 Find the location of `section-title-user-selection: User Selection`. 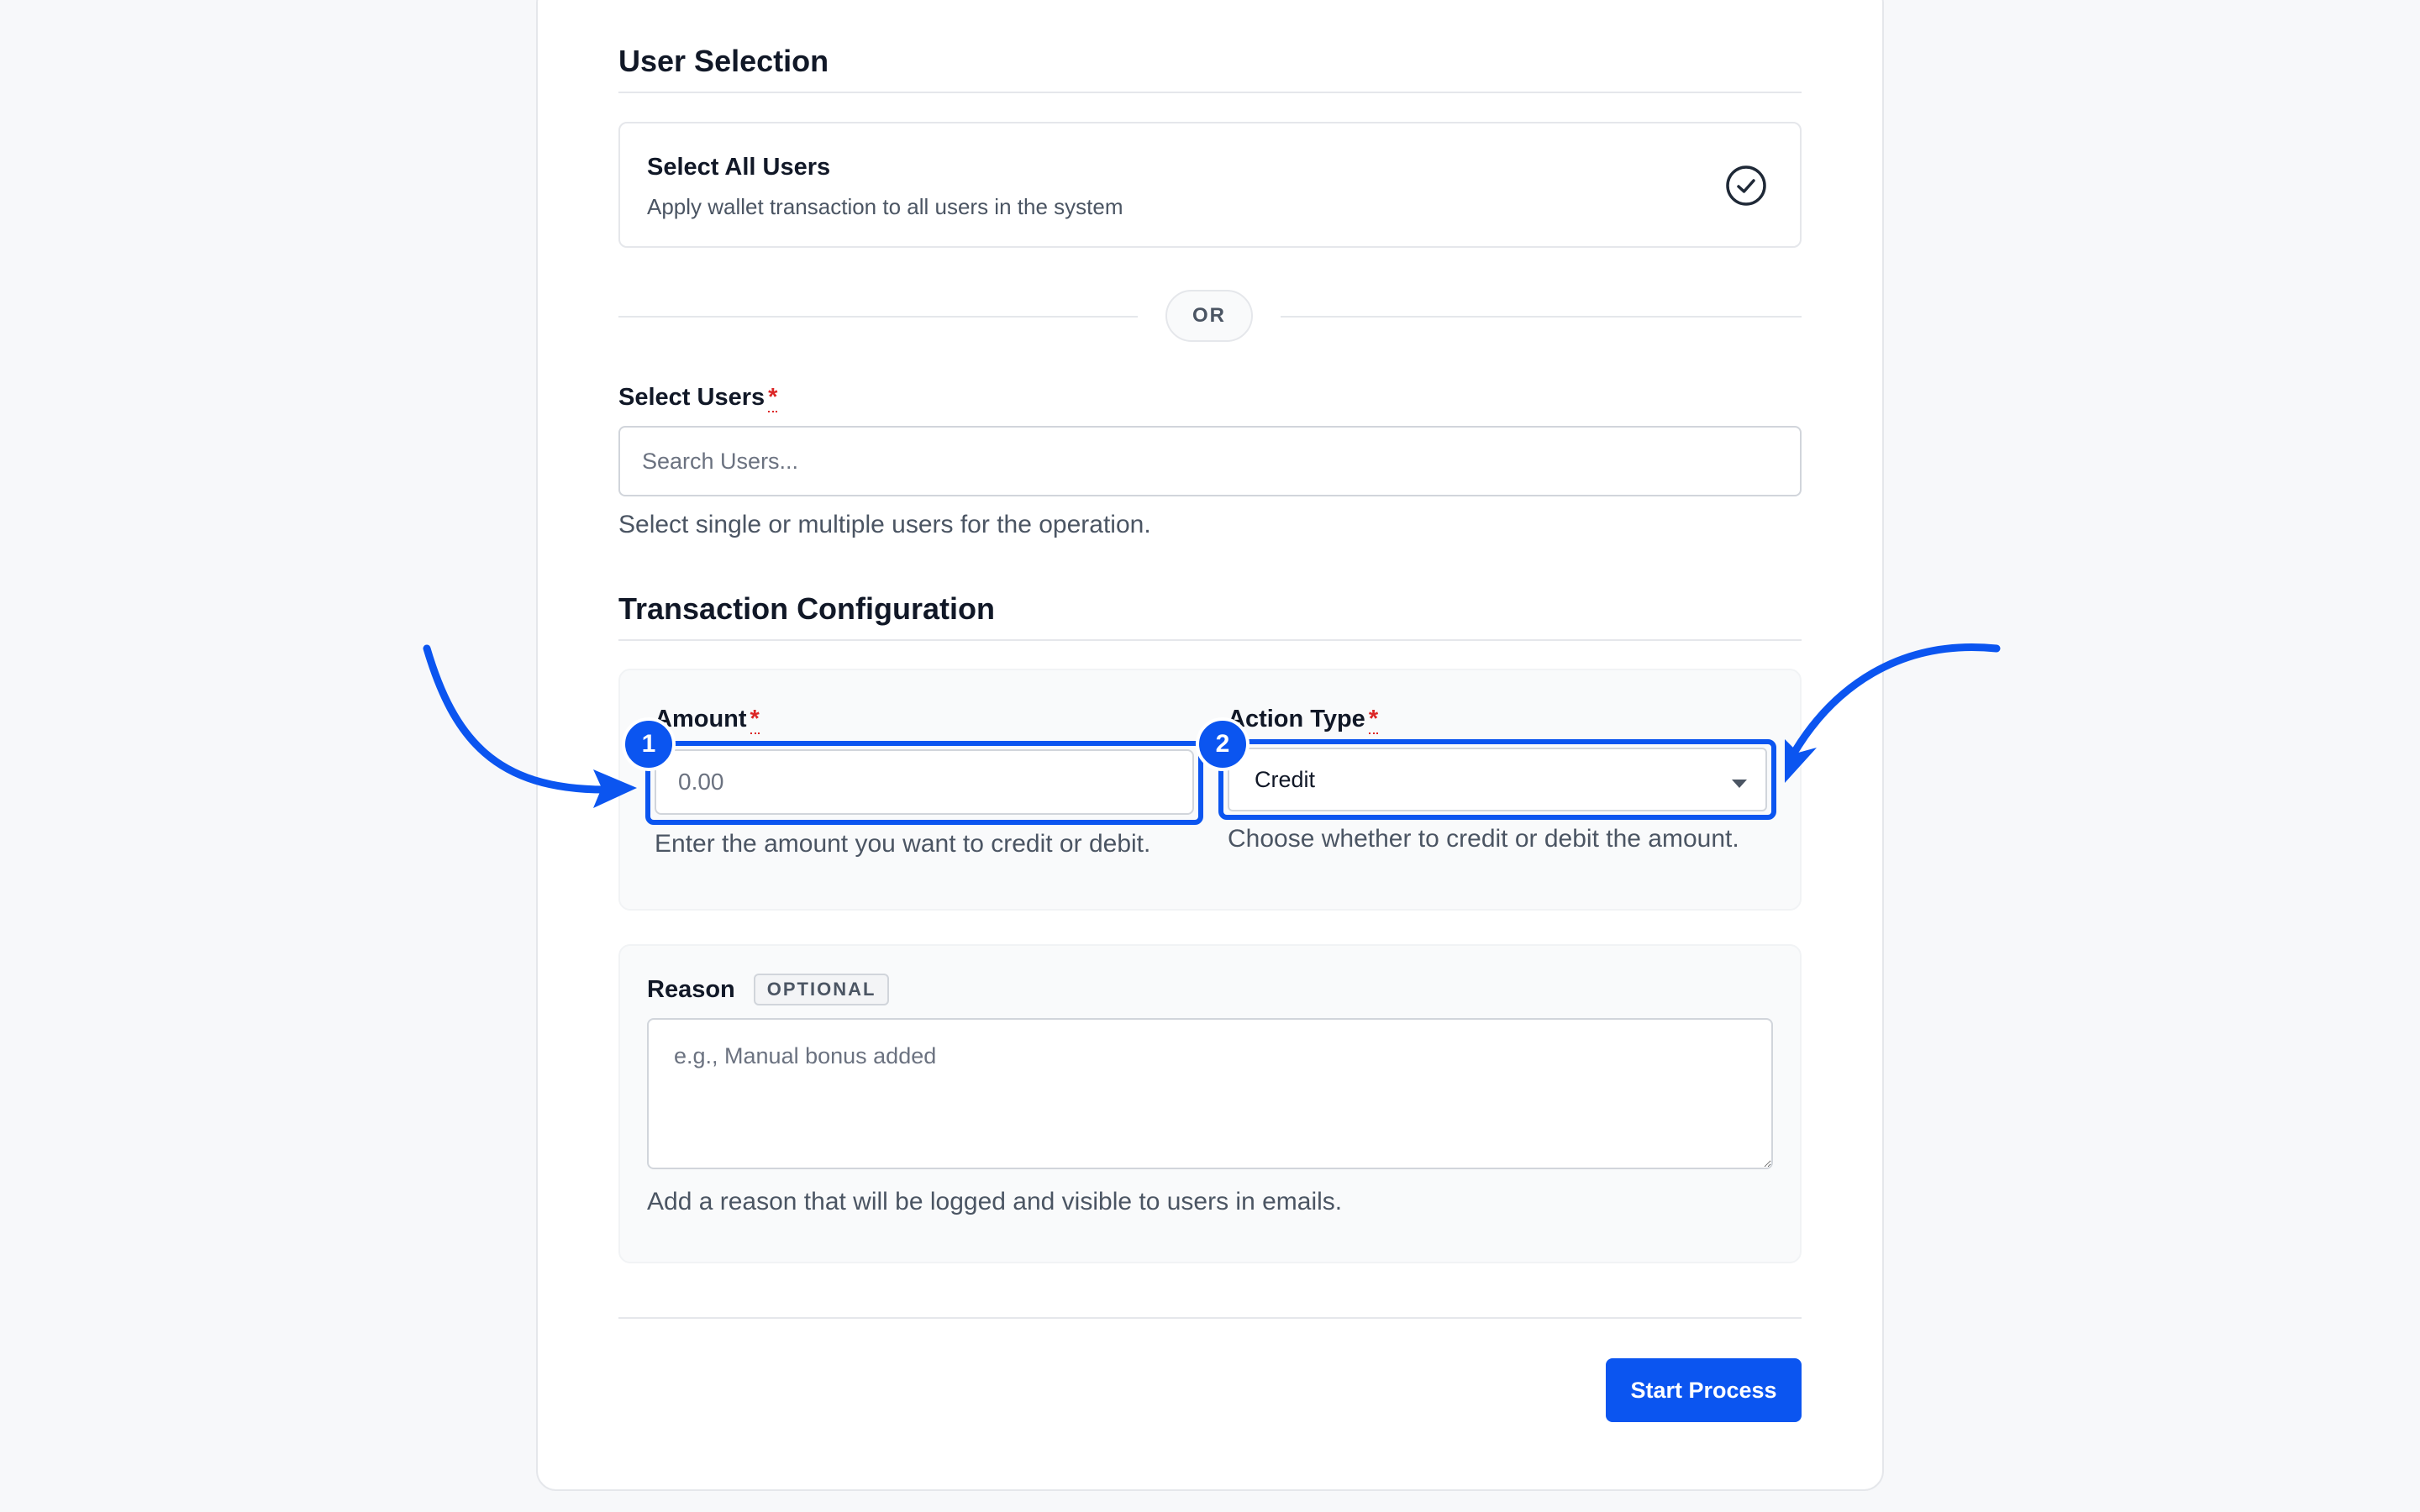

section-title-user-selection: User Selection is located at coordinates (723, 61).